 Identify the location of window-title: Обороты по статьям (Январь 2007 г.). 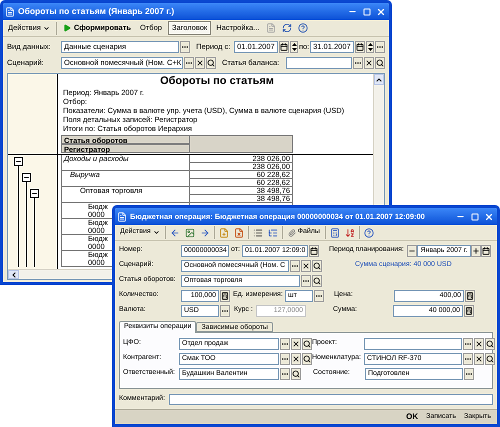
(97, 11).